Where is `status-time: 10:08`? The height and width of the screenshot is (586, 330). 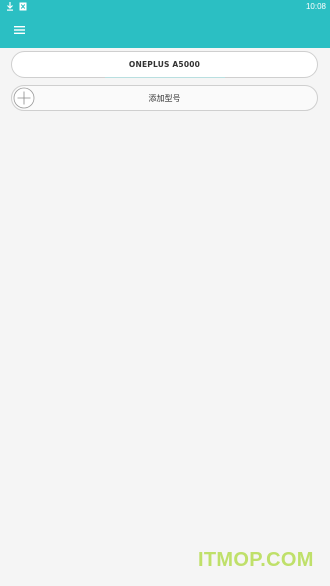
status-time: 10:08 is located at coordinates (315, 6).